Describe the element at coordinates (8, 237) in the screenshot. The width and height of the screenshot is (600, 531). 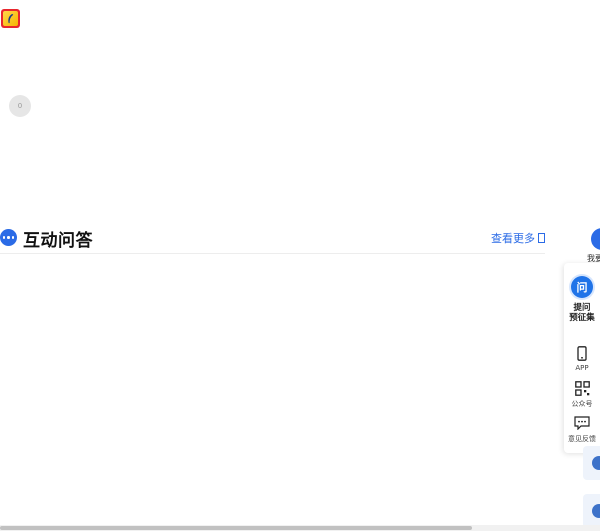
I see `chat-bubble-icon` at that location.